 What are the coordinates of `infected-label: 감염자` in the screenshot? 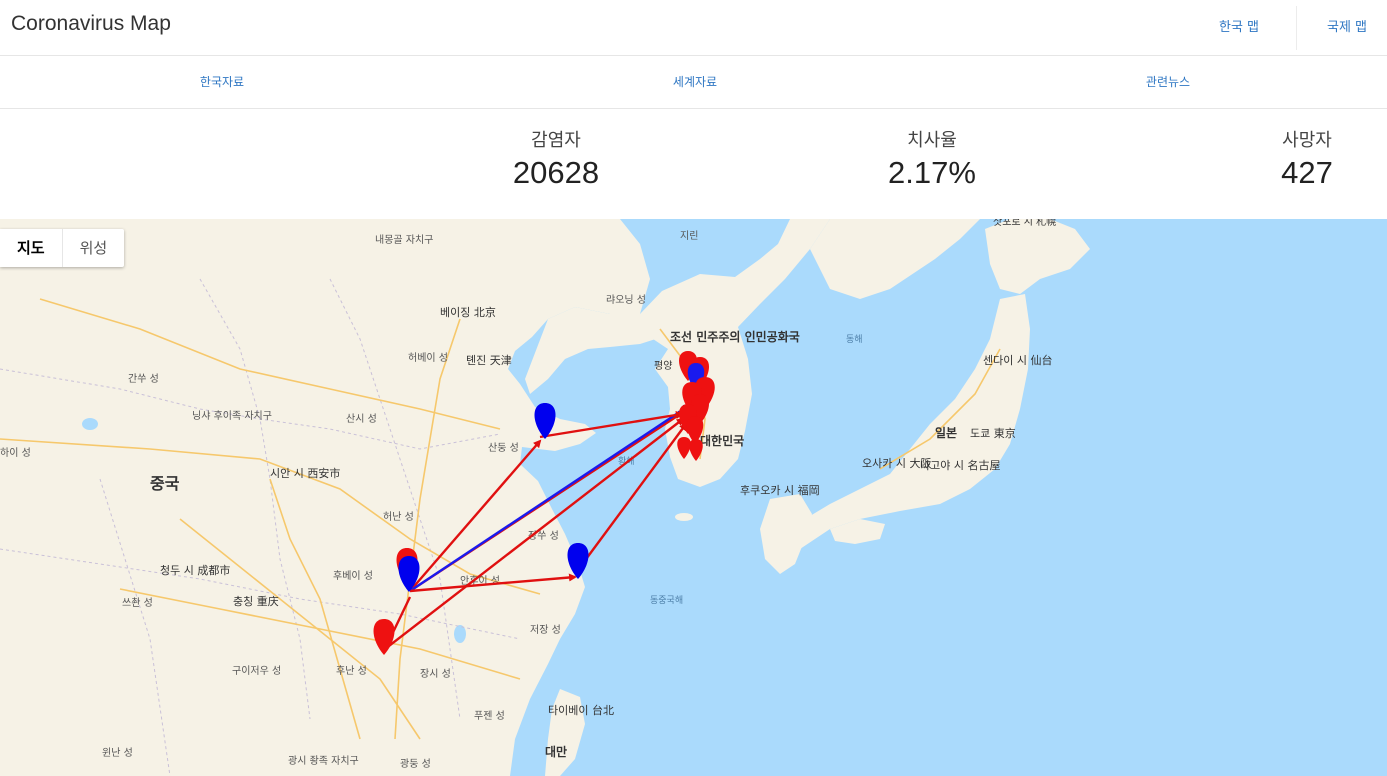 It's located at (556, 140).